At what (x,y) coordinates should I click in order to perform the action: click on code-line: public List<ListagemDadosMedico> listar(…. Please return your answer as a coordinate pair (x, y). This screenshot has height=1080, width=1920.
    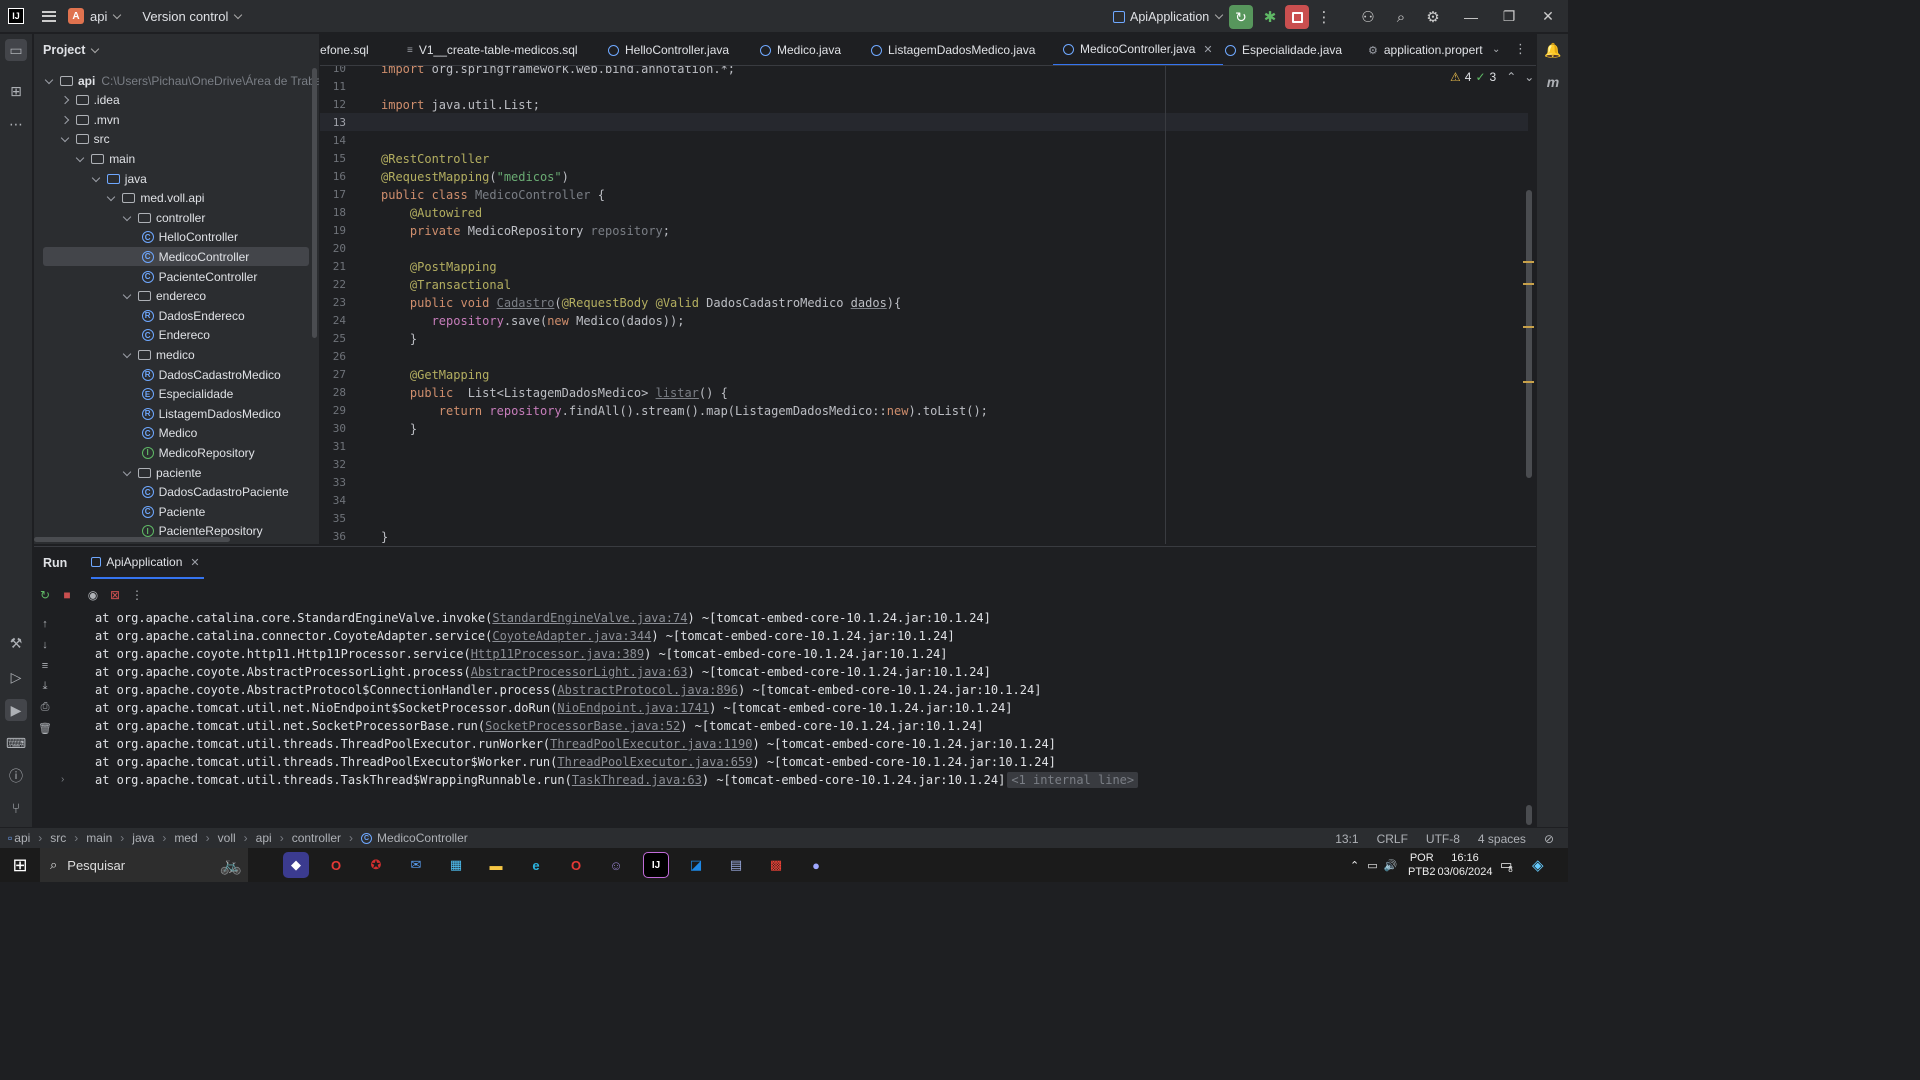
    Looking at the image, I should click on (554, 393).